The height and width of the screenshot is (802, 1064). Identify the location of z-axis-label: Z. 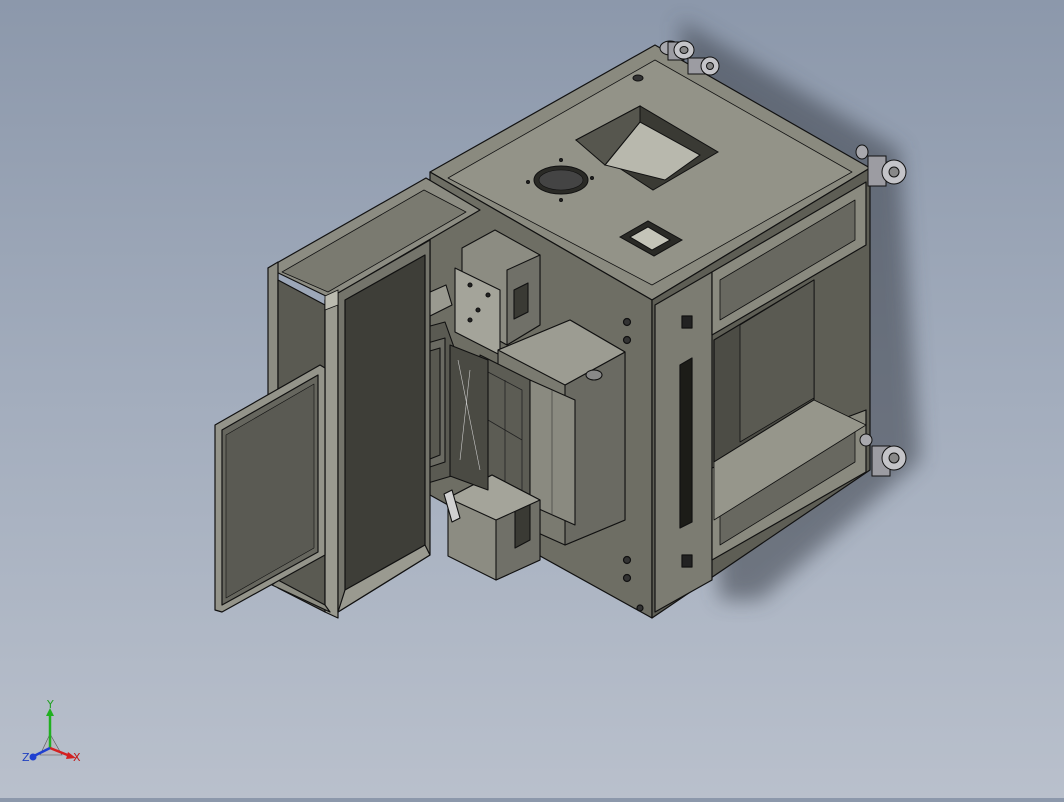
(26, 757).